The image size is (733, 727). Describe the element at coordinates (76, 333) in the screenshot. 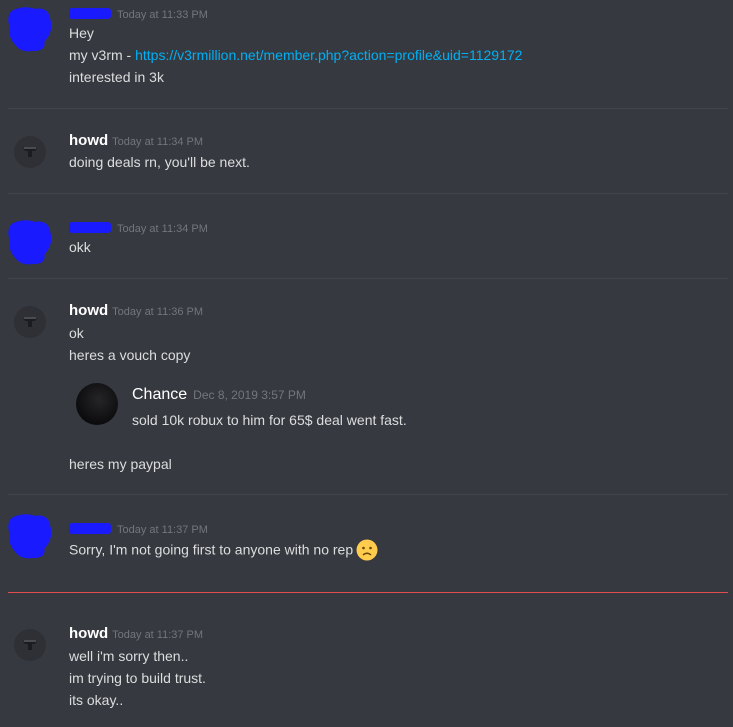

I see `message-text: ok` at that location.